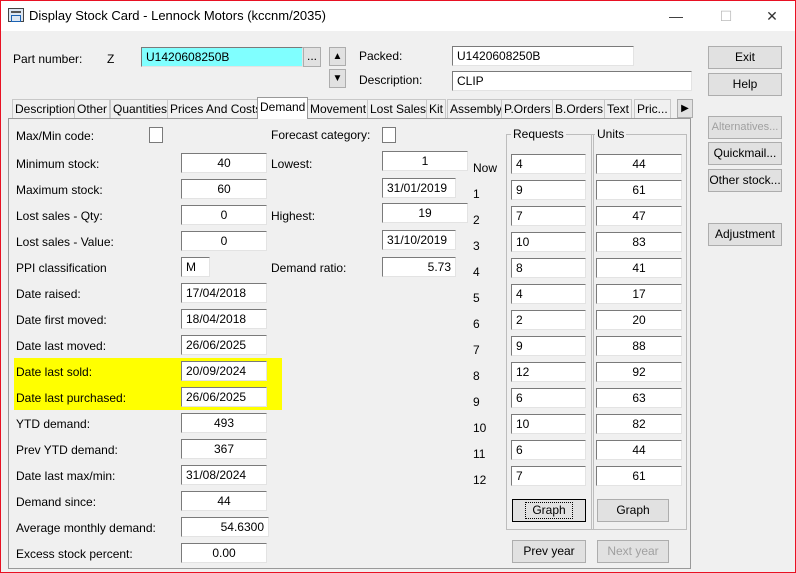 The width and height of the screenshot is (796, 573). I want to click on lost-sales-qty-field: 0, so click(224, 215).